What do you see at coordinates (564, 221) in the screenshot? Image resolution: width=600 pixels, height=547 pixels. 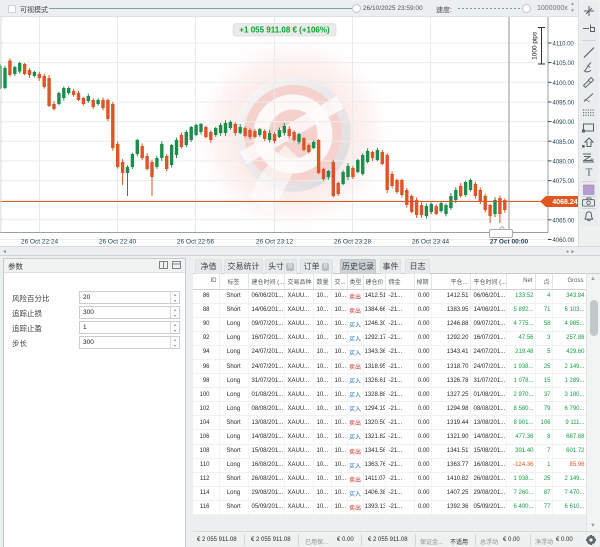 I see `svg-text: 4065.00` at bounding box center [564, 221].